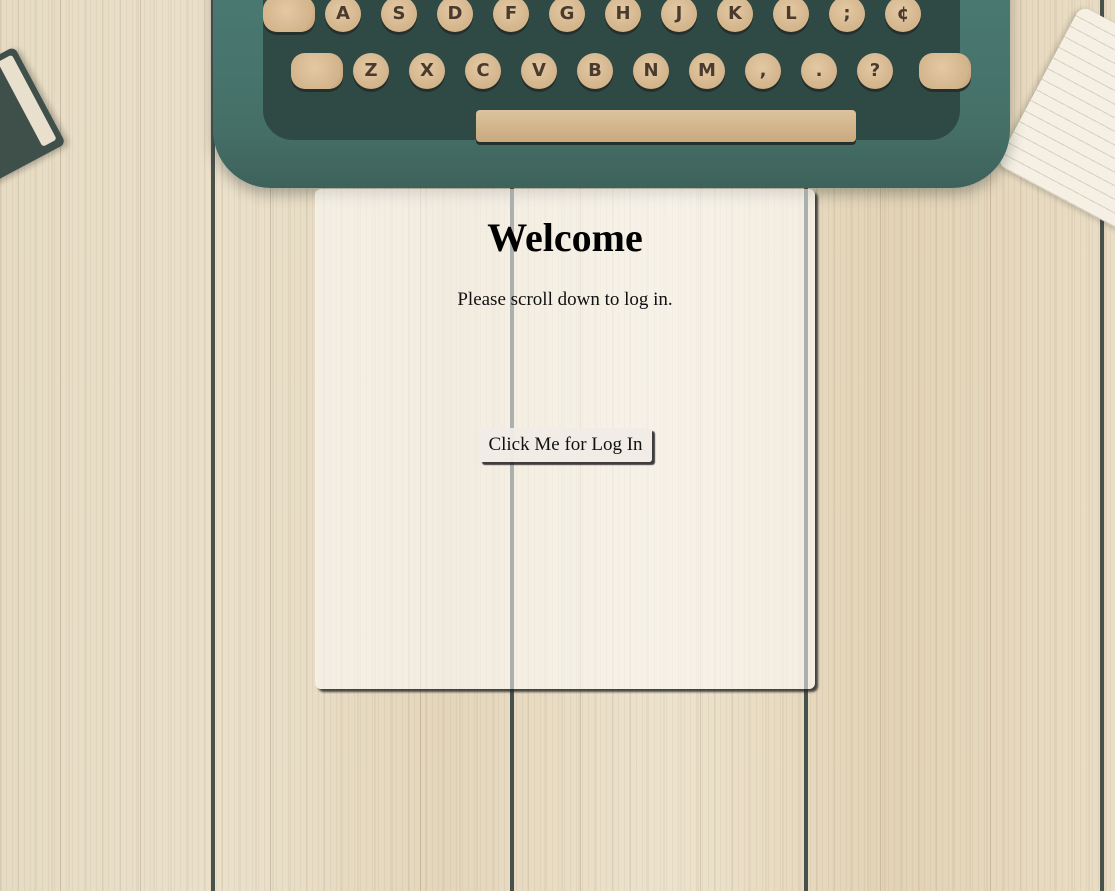  I want to click on typewriter-key: ., so click(819, 71).